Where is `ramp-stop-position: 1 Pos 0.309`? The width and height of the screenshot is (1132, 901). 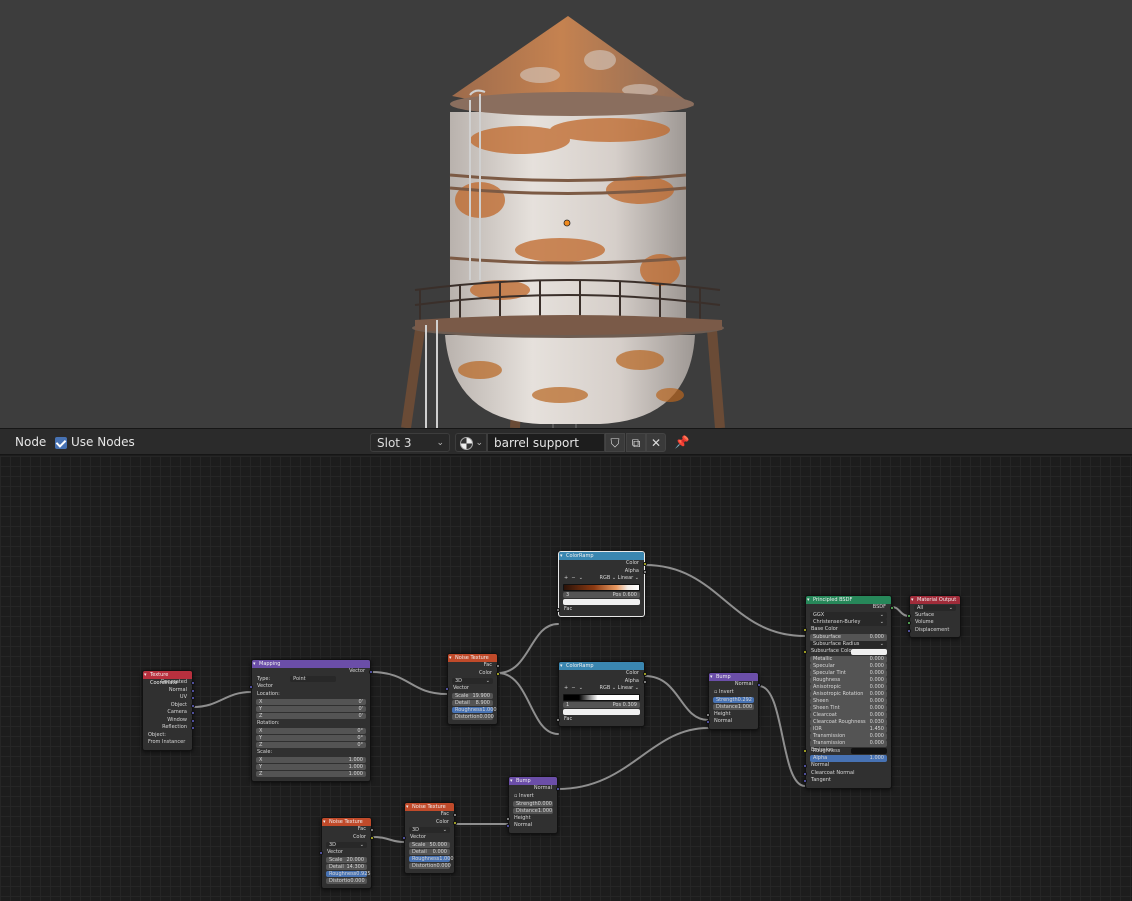
ramp-stop-position: 1 Pos 0.309 is located at coordinates (601, 704).